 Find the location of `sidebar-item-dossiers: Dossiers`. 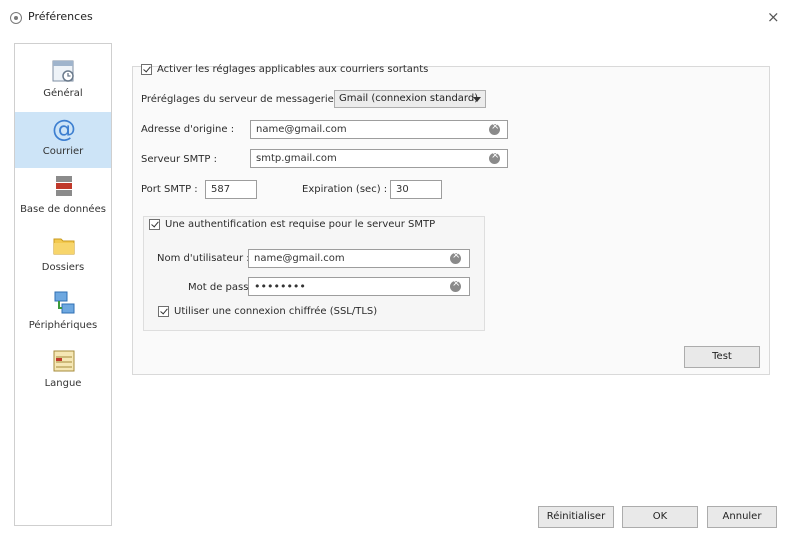

sidebar-item-dossiers: Dossiers is located at coordinates (63, 256).